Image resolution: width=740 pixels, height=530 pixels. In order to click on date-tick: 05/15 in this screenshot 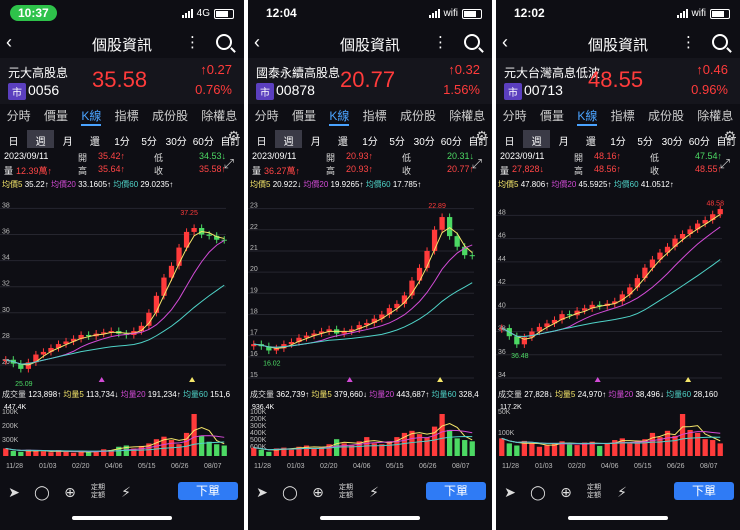, I will do `click(643, 466)`.